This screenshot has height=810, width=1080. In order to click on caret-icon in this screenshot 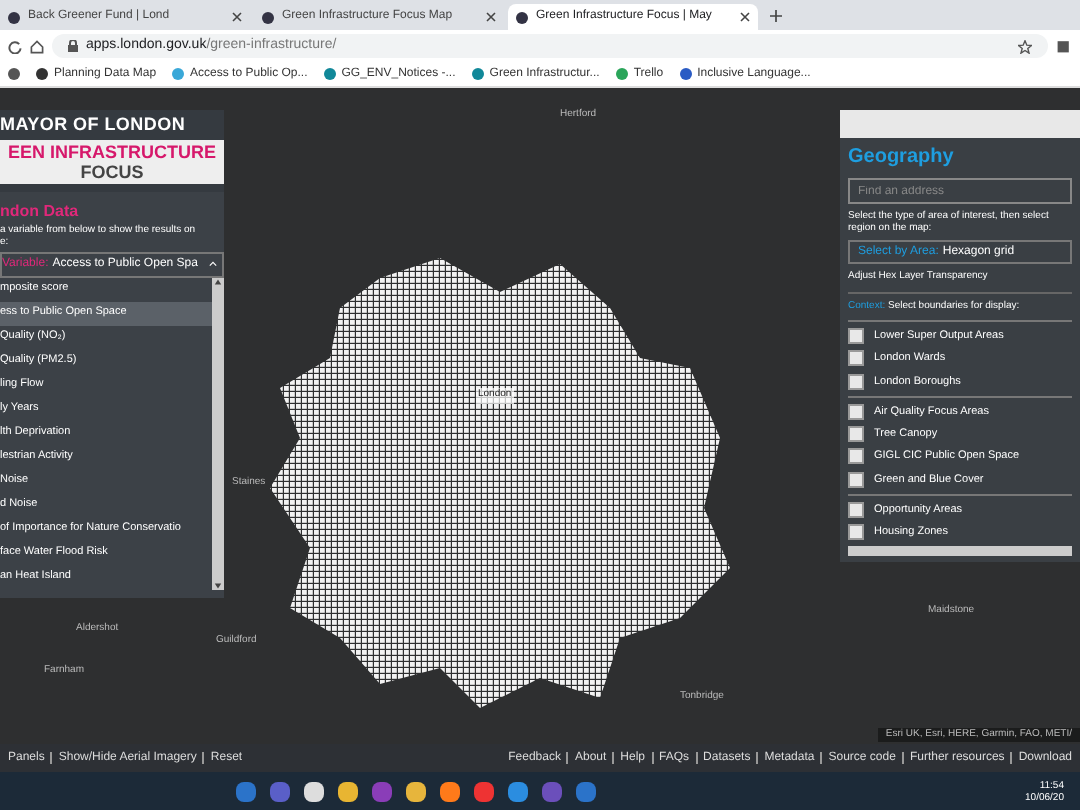, I will do `click(213, 264)`.